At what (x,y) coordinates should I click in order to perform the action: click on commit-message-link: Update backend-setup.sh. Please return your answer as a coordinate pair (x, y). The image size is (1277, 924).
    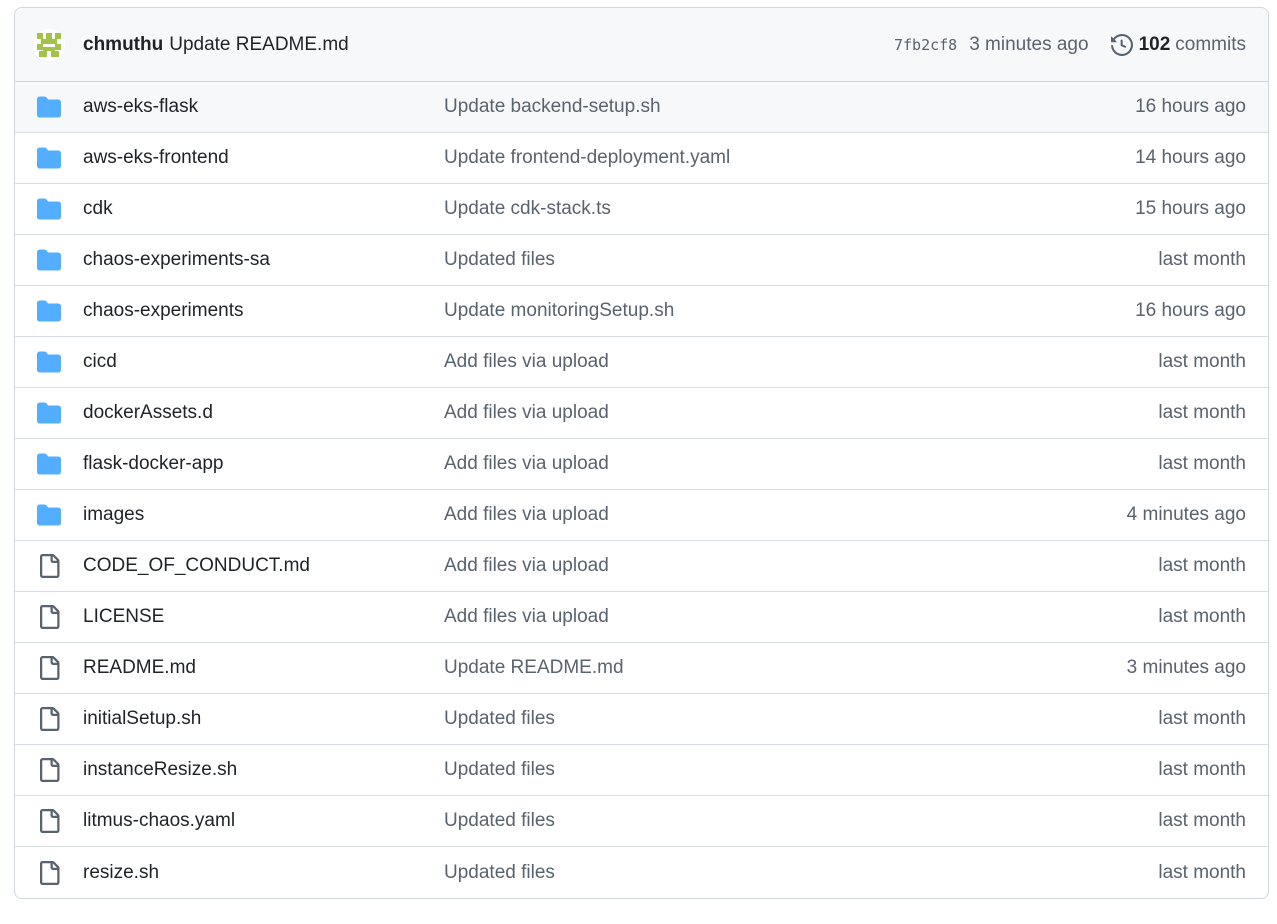
    Looking at the image, I should click on (789, 107).